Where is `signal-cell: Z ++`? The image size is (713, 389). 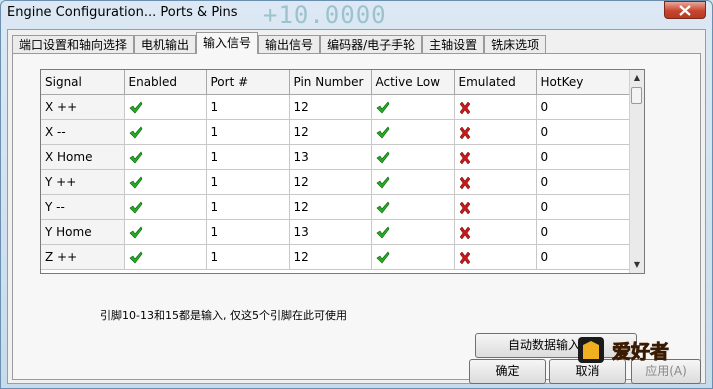 signal-cell: Z ++ is located at coordinates (83, 257).